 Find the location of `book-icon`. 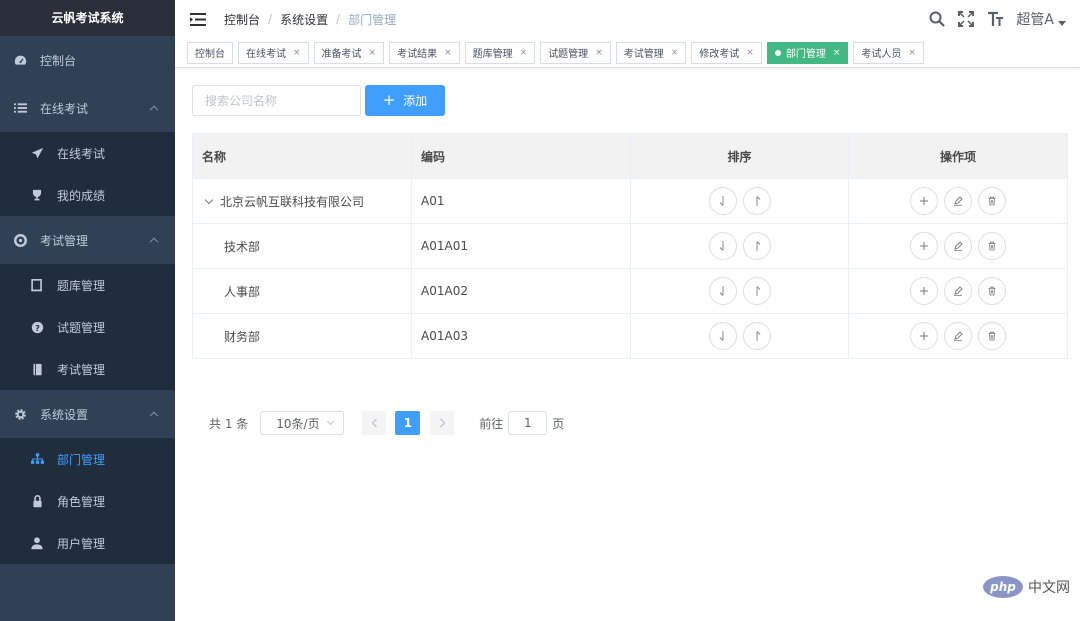

book-icon is located at coordinates (37, 369).